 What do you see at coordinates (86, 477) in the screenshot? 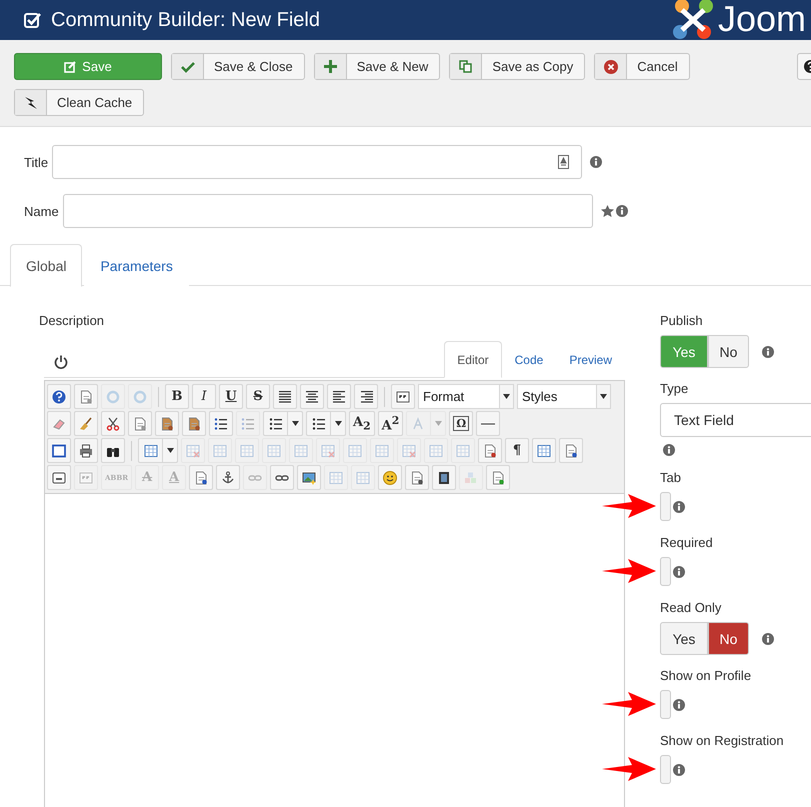
I see `quote-icon` at bounding box center [86, 477].